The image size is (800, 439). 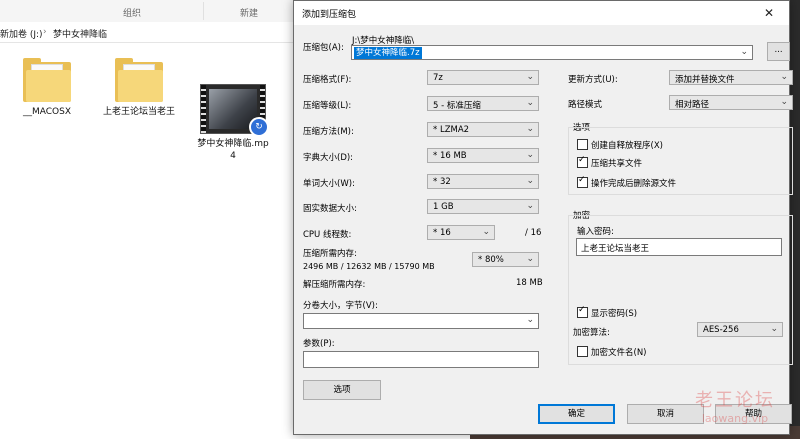 What do you see at coordinates (259, 127) in the screenshot?
I see `sync-icon: ↻` at bounding box center [259, 127].